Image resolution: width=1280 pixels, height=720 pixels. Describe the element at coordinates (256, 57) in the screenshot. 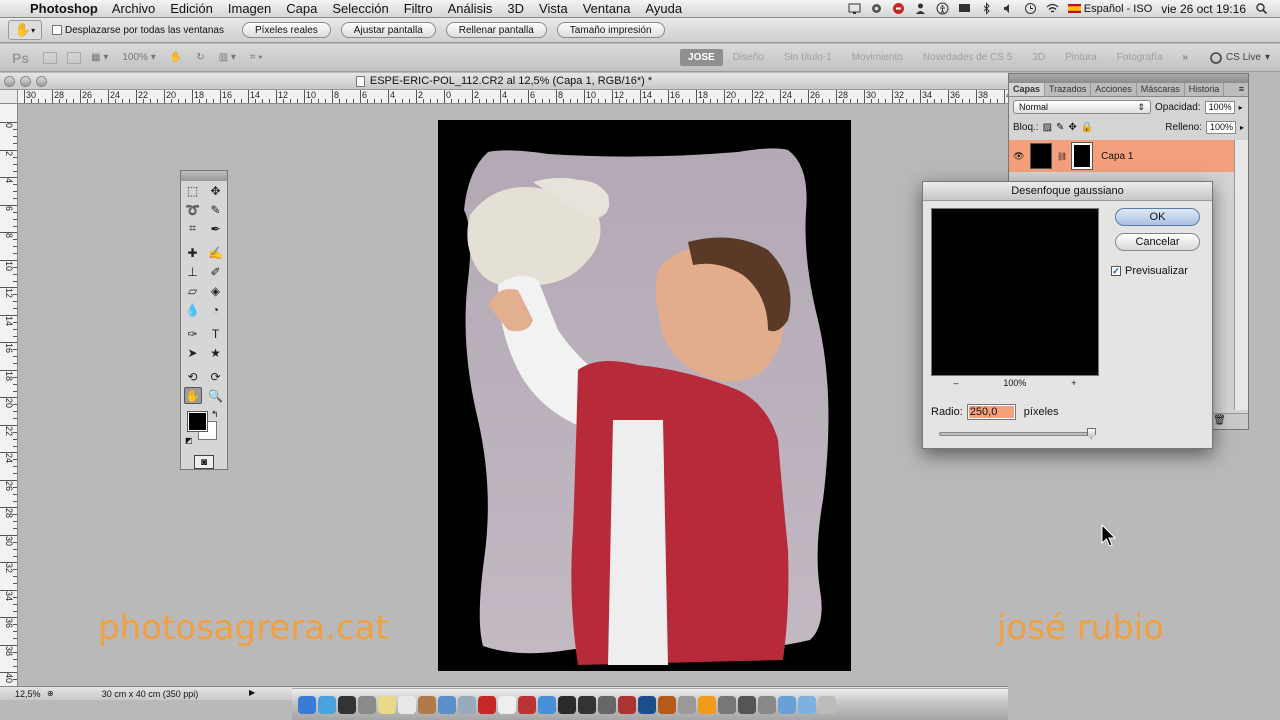

I see `screen-mode-menu: ⌗ ▾` at that location.